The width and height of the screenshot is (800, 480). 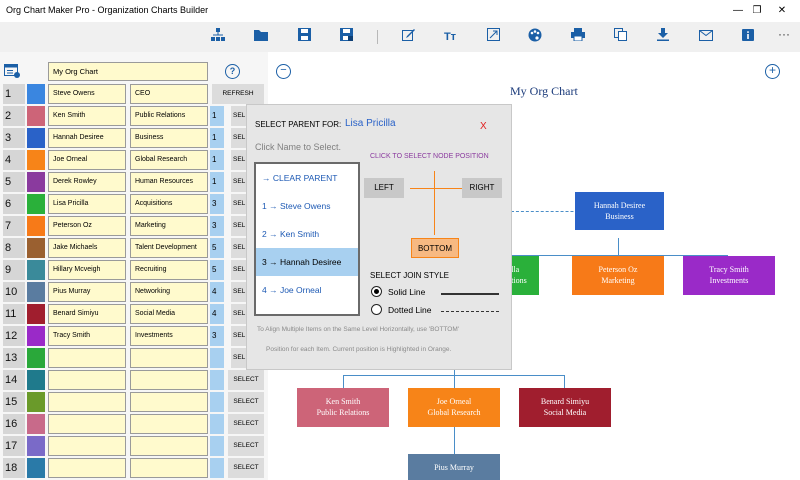 I want to click on name-field: Derek Rowley, so click(x=87, y=182).